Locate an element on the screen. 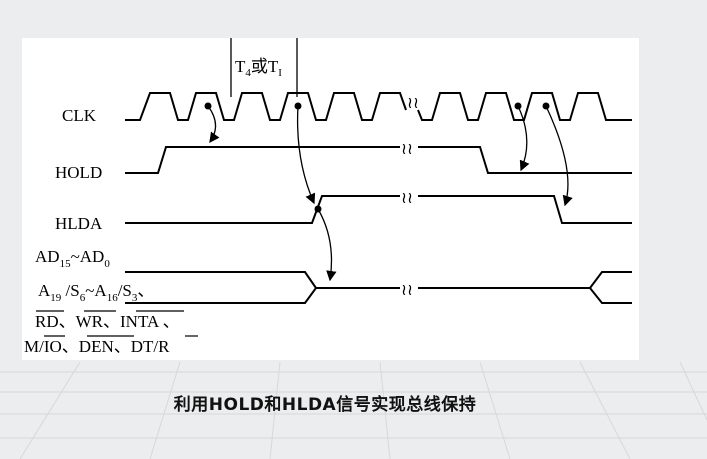  bus-break-mark: ≀≀ is located at coordinates (407, 290).